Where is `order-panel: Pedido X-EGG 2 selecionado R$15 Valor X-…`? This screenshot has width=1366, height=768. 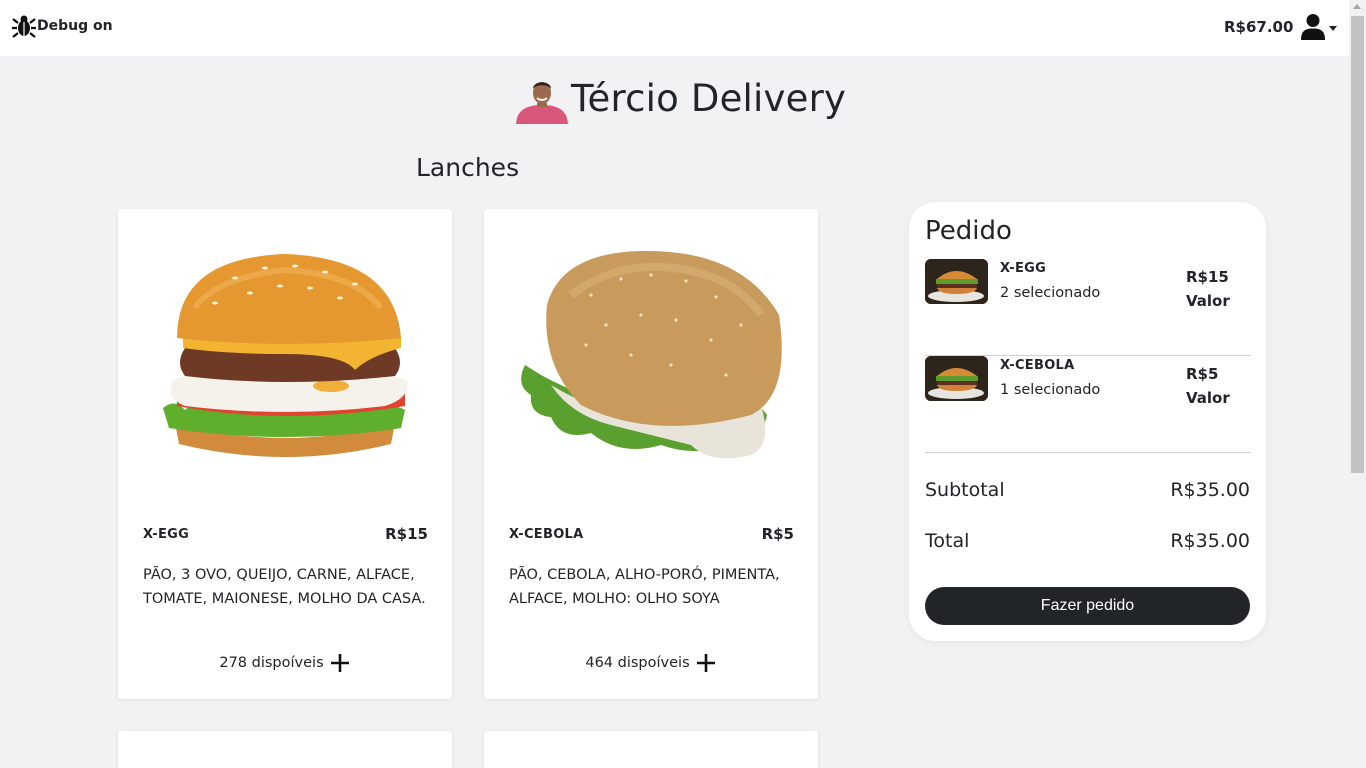
order-panel: Pedido X-EGG 2 selecionado R$15 Valor X-… is located at coordinates (1087, 421).